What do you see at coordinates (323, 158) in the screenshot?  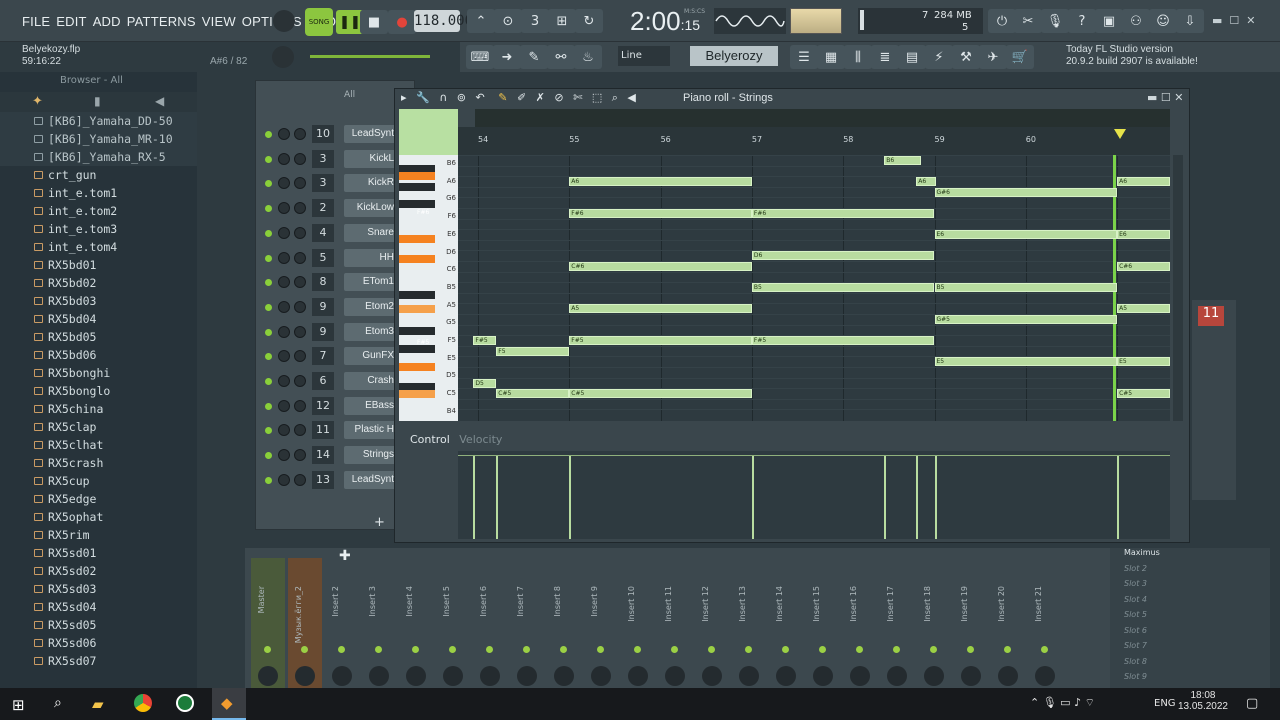 I see `mixer-track-number: 3` at bounding box center [323, 158].